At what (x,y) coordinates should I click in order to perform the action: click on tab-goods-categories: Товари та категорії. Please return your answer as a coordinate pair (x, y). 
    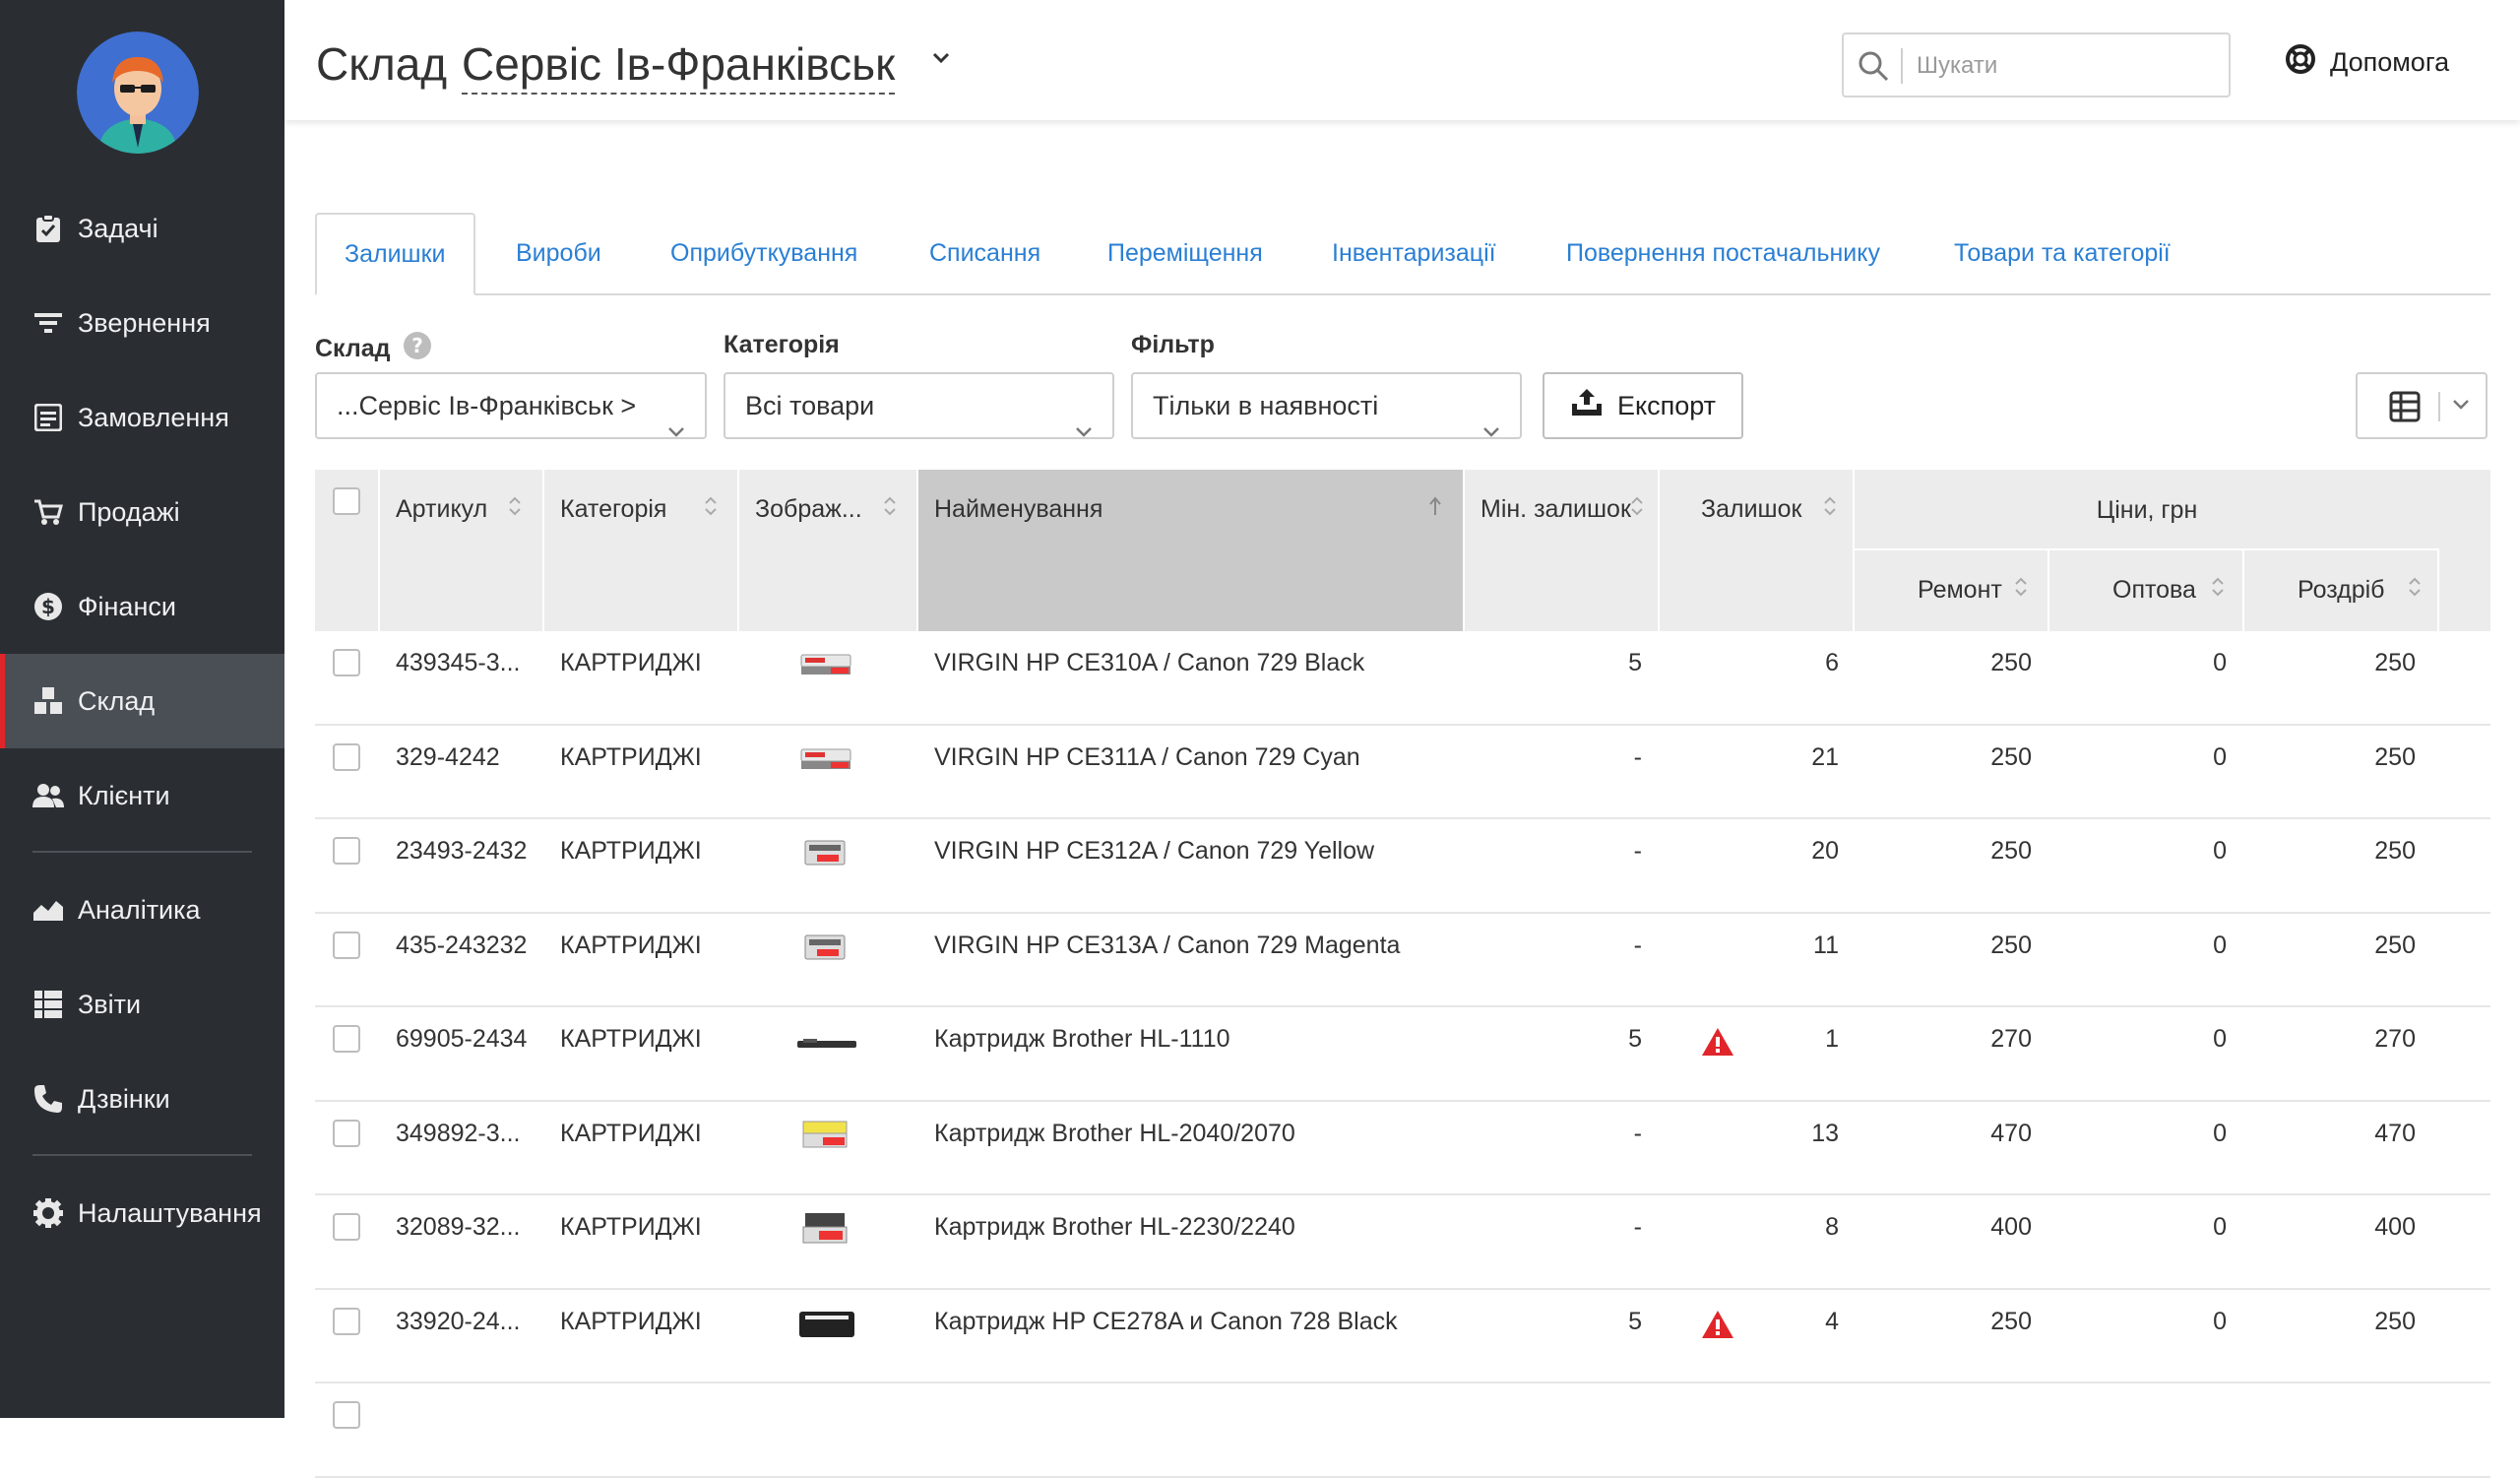
    Looking at the image, I should click on (2062, 253).